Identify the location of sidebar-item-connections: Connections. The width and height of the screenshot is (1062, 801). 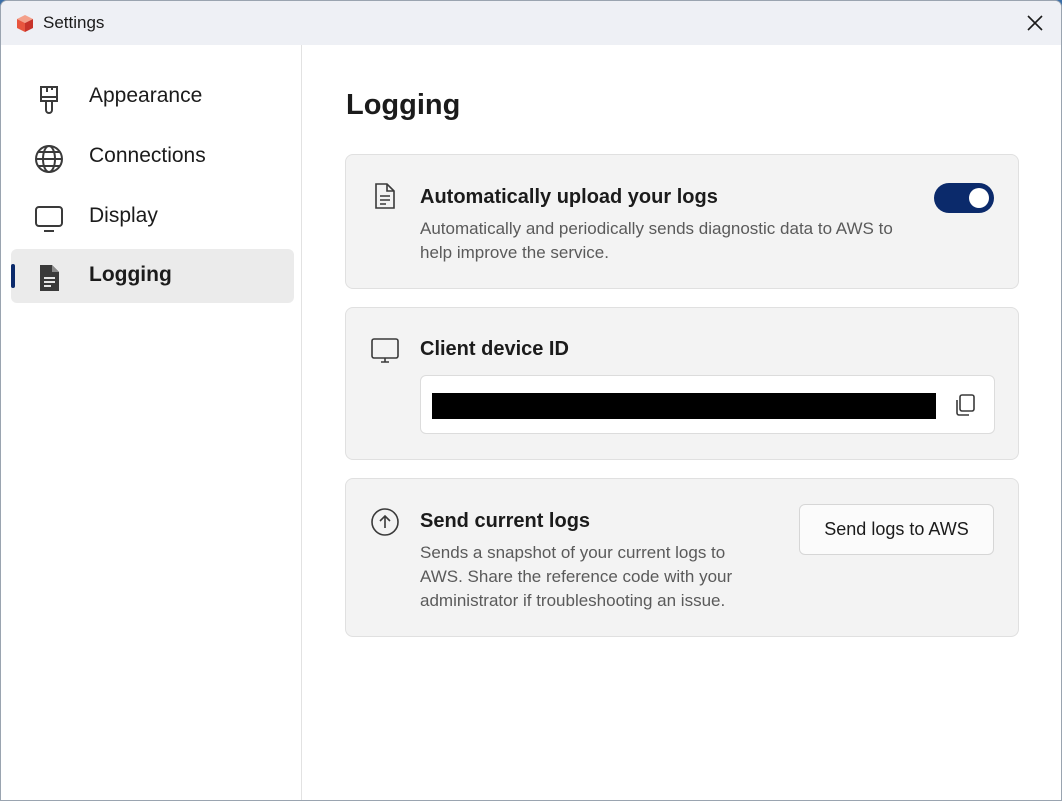
(152, 157).